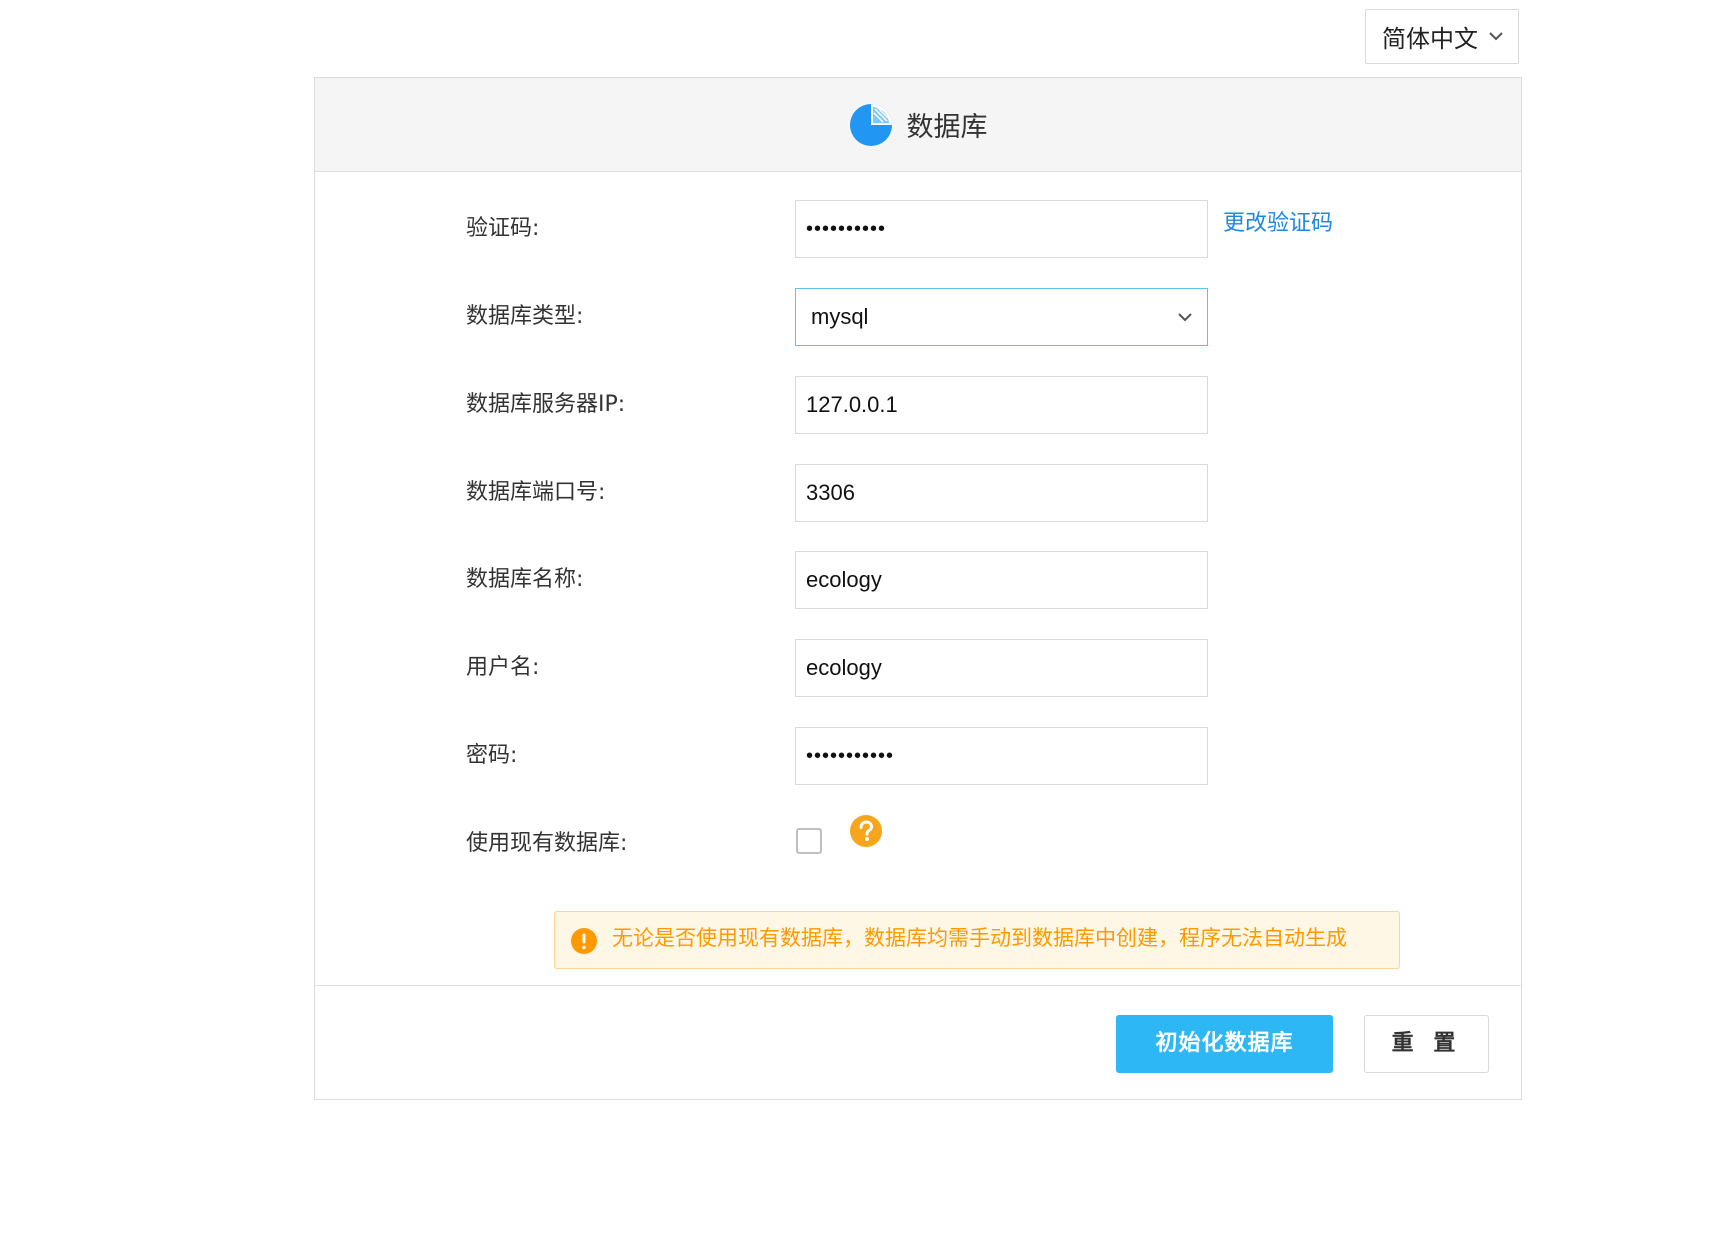 The height and width of the screenshot is (1242, 1734). What do you see at coordinates (918, 1042) in the screenshot?
I see `panel-footer: 初始化数据库 重 置` at bounding box center [918, 1042].